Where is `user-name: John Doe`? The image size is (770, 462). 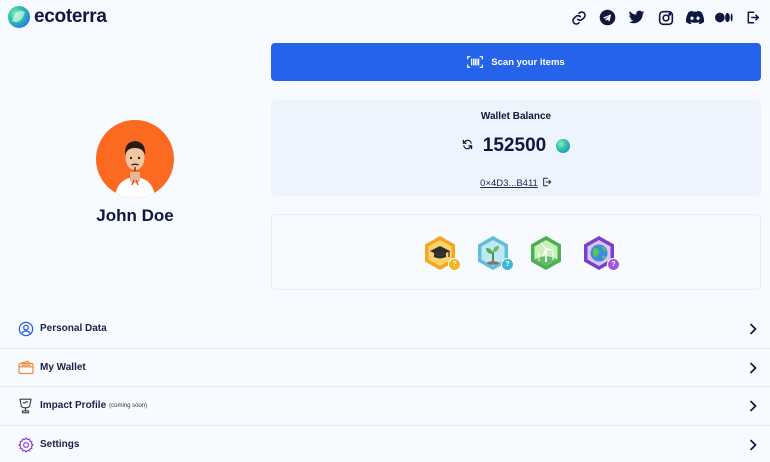 user-name: John Doe is located at coordinates (135, 215).